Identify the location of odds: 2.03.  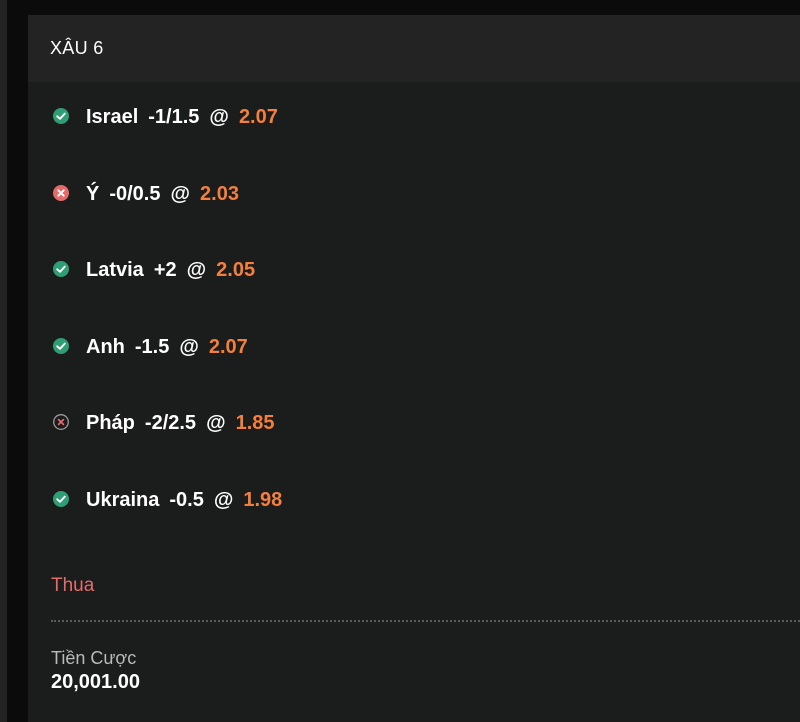
(219, 193).